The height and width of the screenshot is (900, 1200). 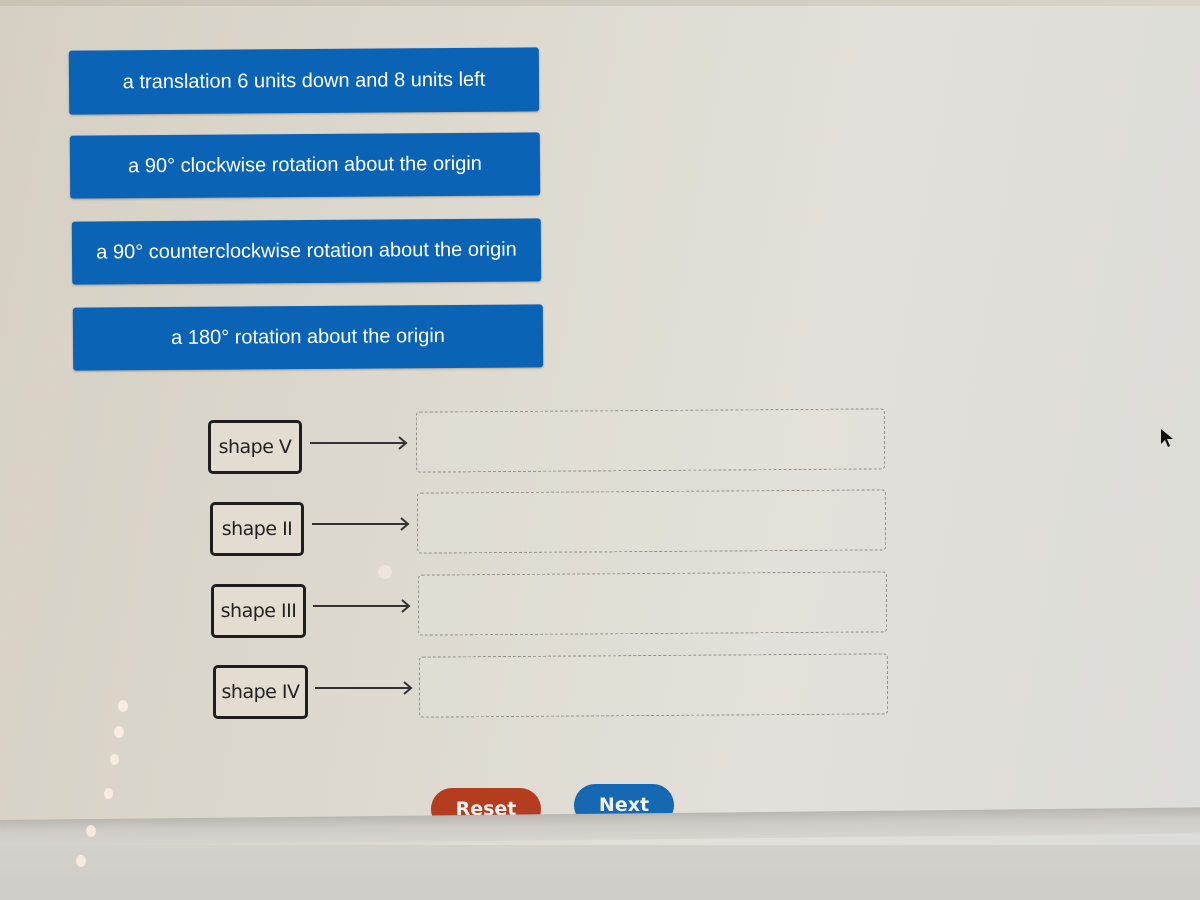 What do you see at coordinates (1167, 438) in the screenshot?
I see `mouse-pointer-icon` at bounding box center [1167, 438].